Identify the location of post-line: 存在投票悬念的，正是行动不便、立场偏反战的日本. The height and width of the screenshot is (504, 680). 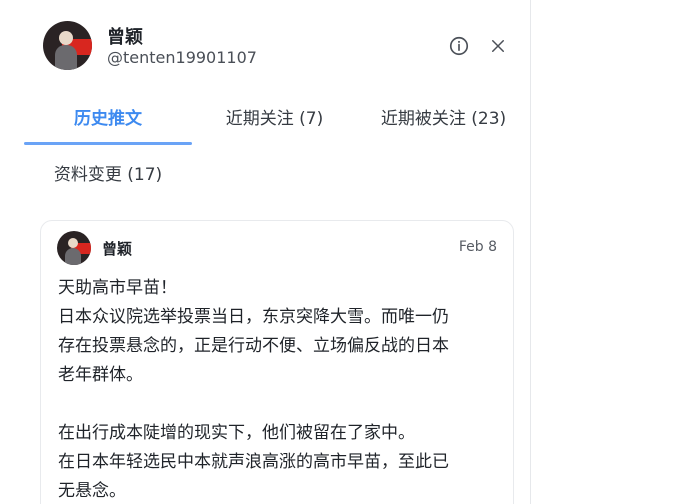
(253, 346).